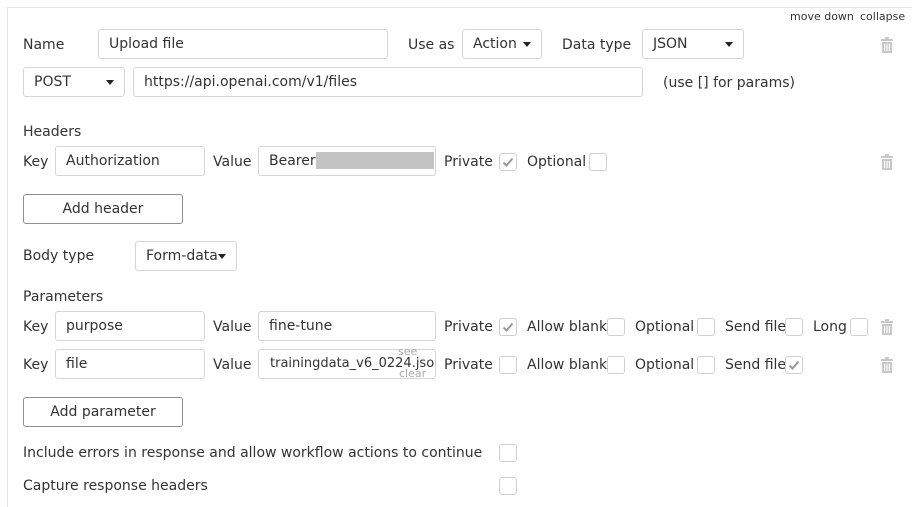  What do you see at coordinates (63, 297) in the screenshot?
I see `parameters-title: Parameters` at bounding box center [63, 297].